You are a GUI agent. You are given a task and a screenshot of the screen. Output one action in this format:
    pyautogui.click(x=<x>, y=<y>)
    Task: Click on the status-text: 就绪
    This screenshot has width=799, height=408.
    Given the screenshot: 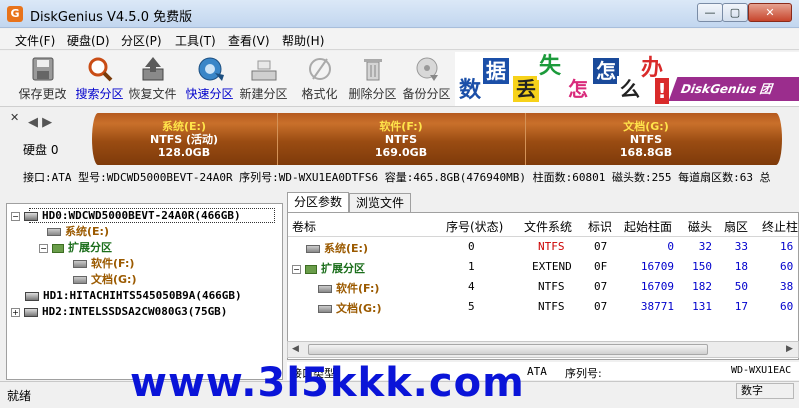 What is the action you would take?
    pyautogui.click(x=19, y=396)
    